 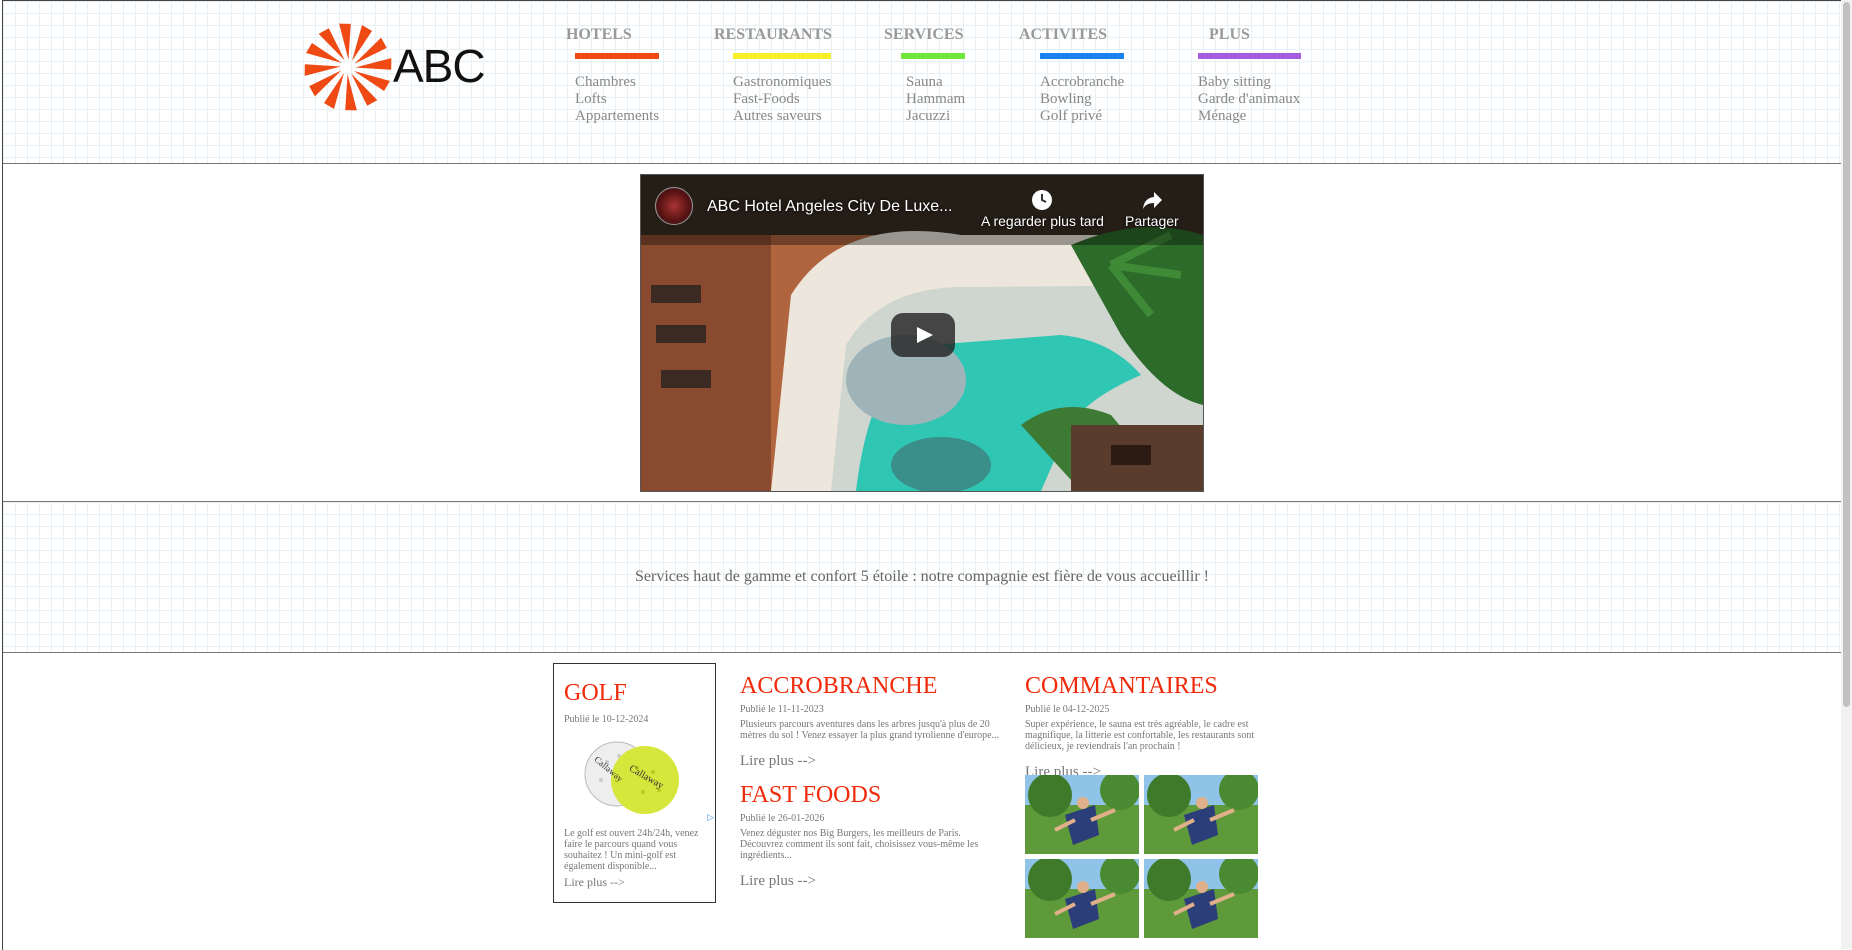 I want to click on nav-item-fast-foods: Fast-Foods, so click(x=782, y=99).